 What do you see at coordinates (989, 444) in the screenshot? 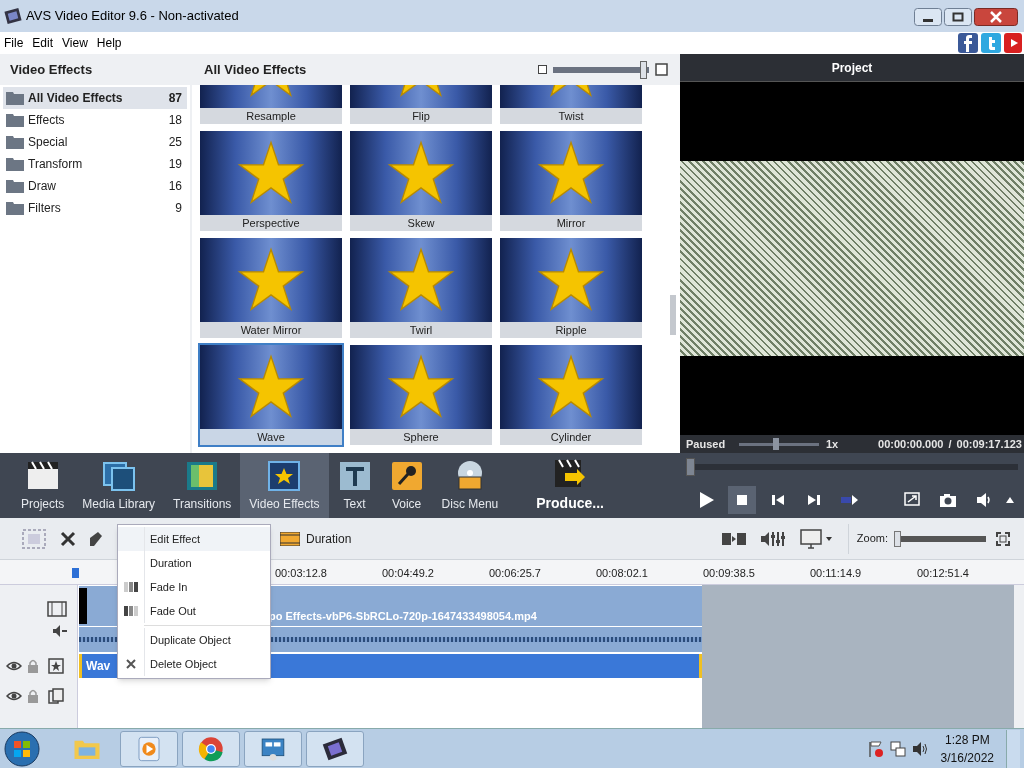
I see `total-time: 00:09:17.123` at bounding box center [989, 444].